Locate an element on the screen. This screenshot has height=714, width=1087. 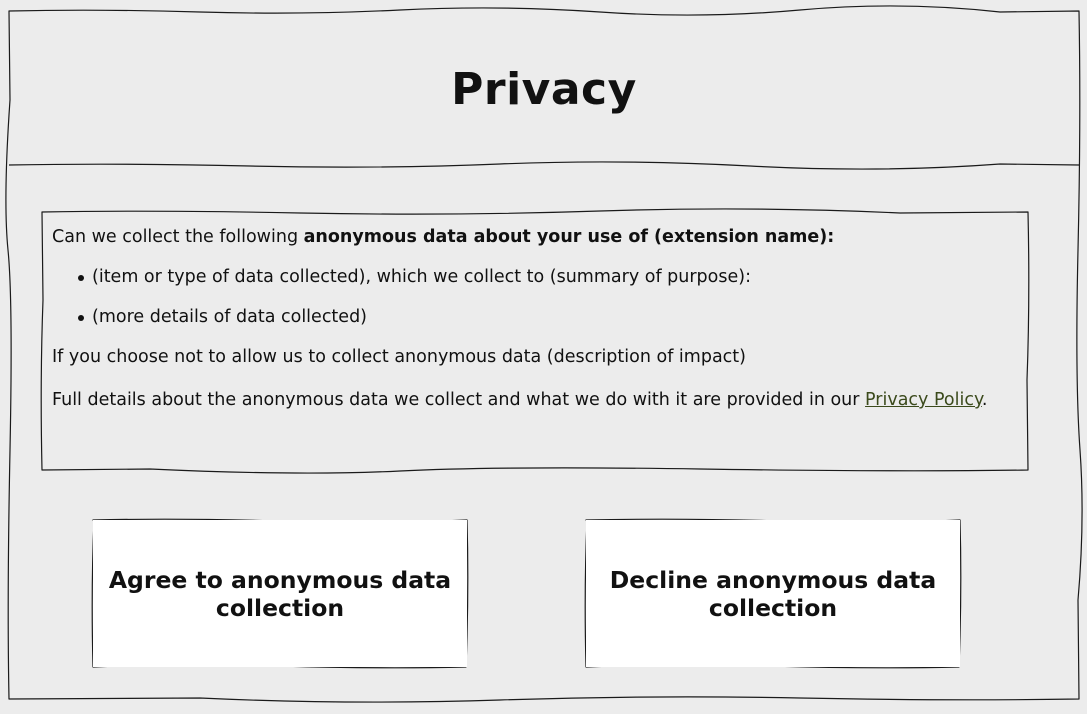
page-title: Privacy is located at coordinates (544, 89).